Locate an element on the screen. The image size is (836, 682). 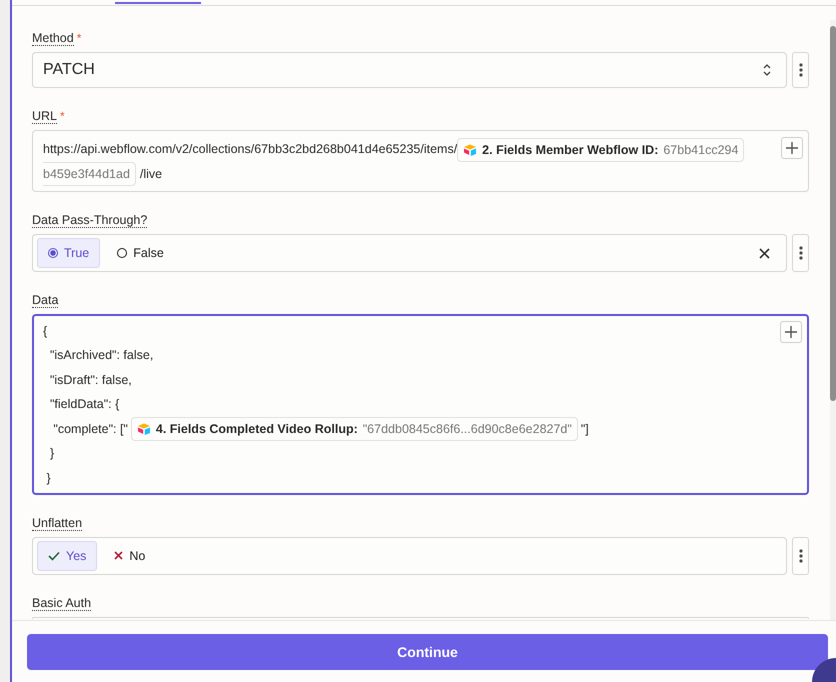
code-text: "complete": [" is located at coordinates (90, 429).